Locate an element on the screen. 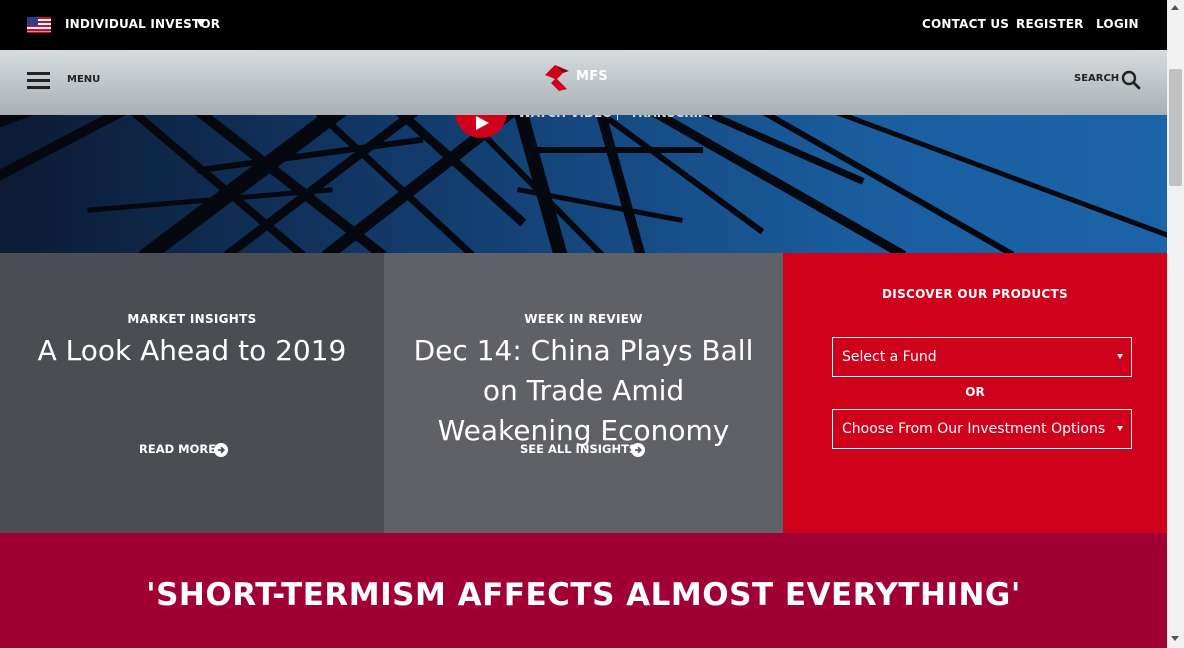  mfs-logo-text: MFS is located at coordinates (592, 76).